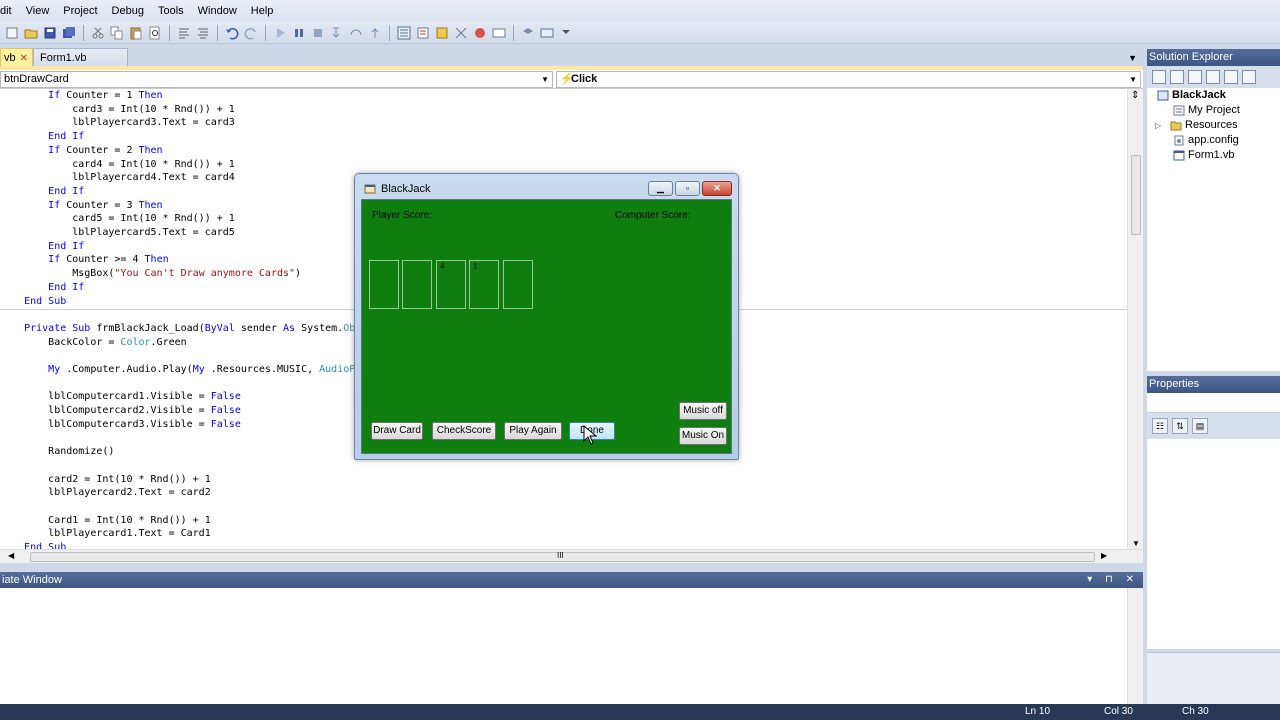  What do you see at coordinates (322, 328) in the screenshot?
I see `code-text: System.` at bounding box center [322, 328].